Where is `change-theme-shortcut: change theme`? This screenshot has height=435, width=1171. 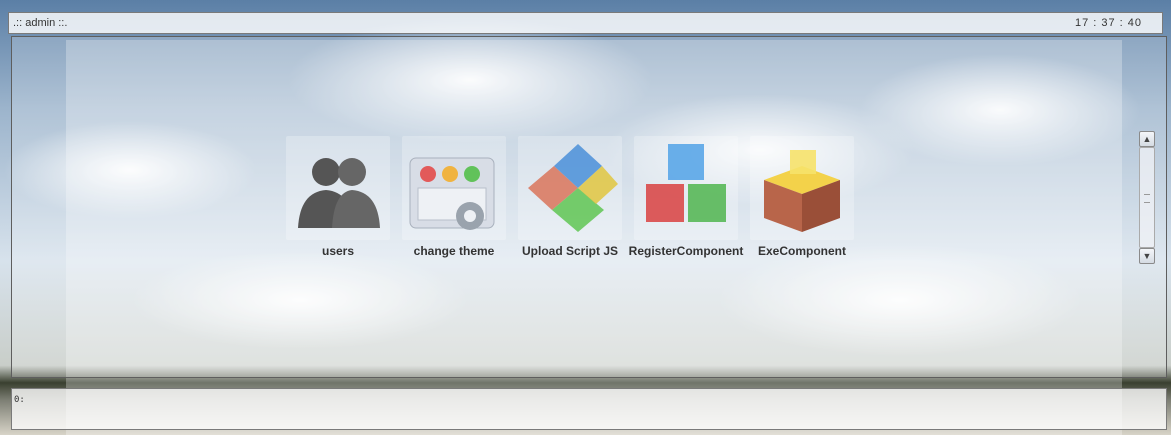 change-theme-shortcut: change theme is located at coordinates (454, 201).